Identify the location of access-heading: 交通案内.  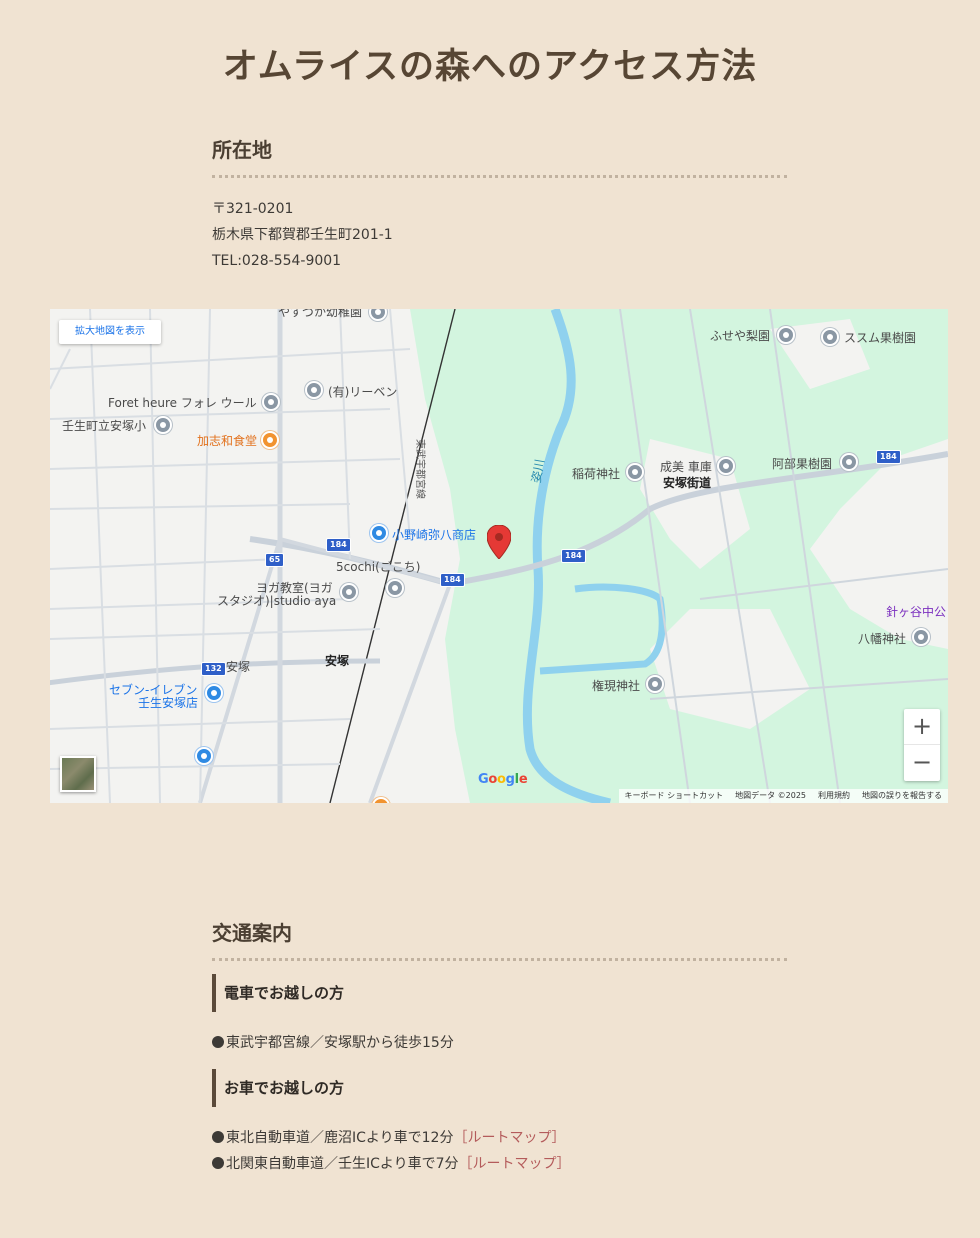
(499, 939).